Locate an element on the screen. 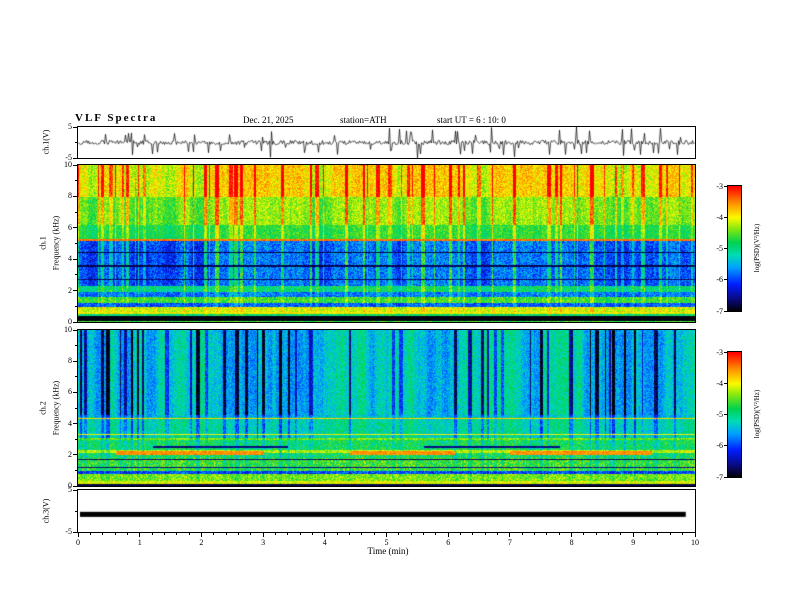 Image resolution: width=792 pixels, height=612 pixels. ch1-wave-ylabel: ch.1(V) is located at coordinates (46, 142).